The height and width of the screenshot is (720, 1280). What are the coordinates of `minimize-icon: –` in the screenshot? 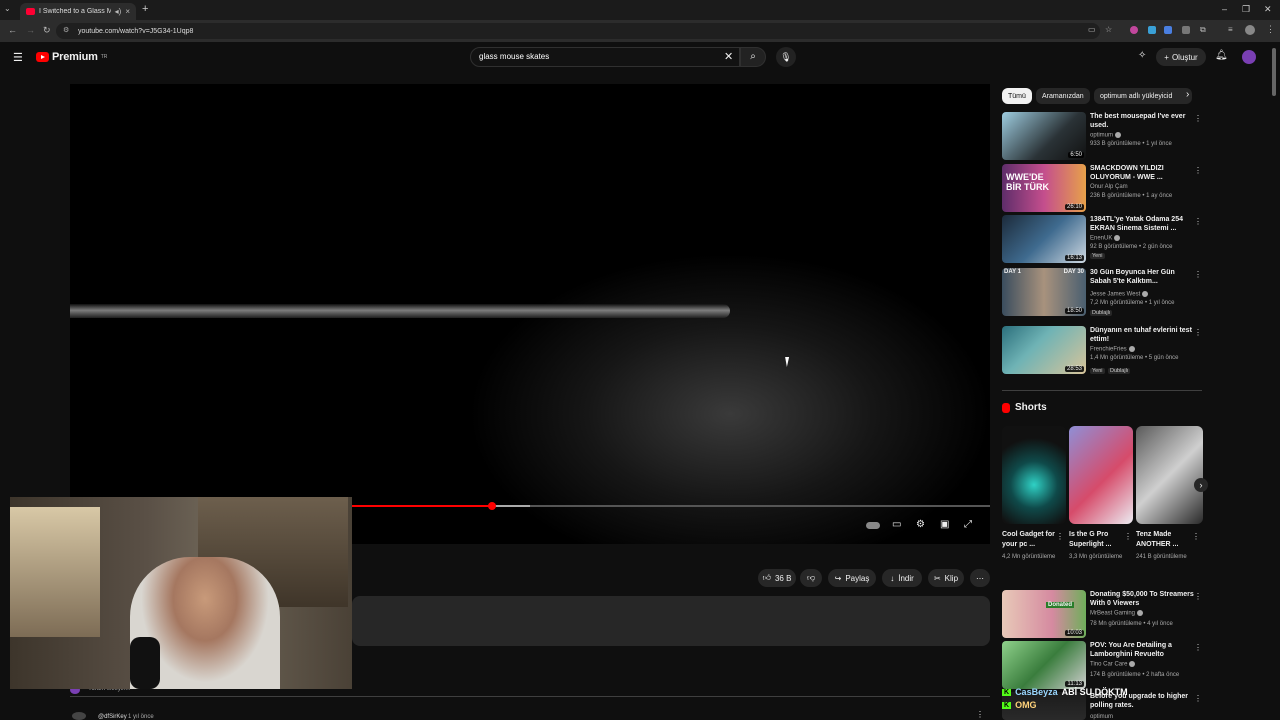 It's located at (1224, 9).